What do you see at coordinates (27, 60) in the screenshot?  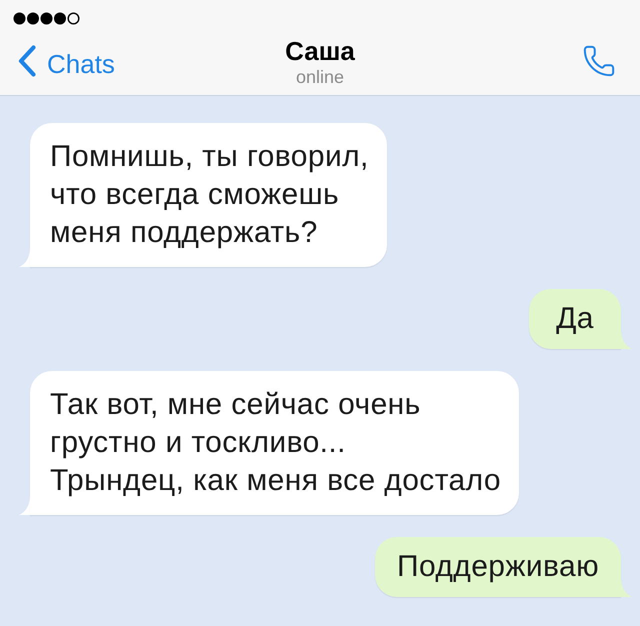 I see `chevron-left-icon` at bounding box center [27, 60].